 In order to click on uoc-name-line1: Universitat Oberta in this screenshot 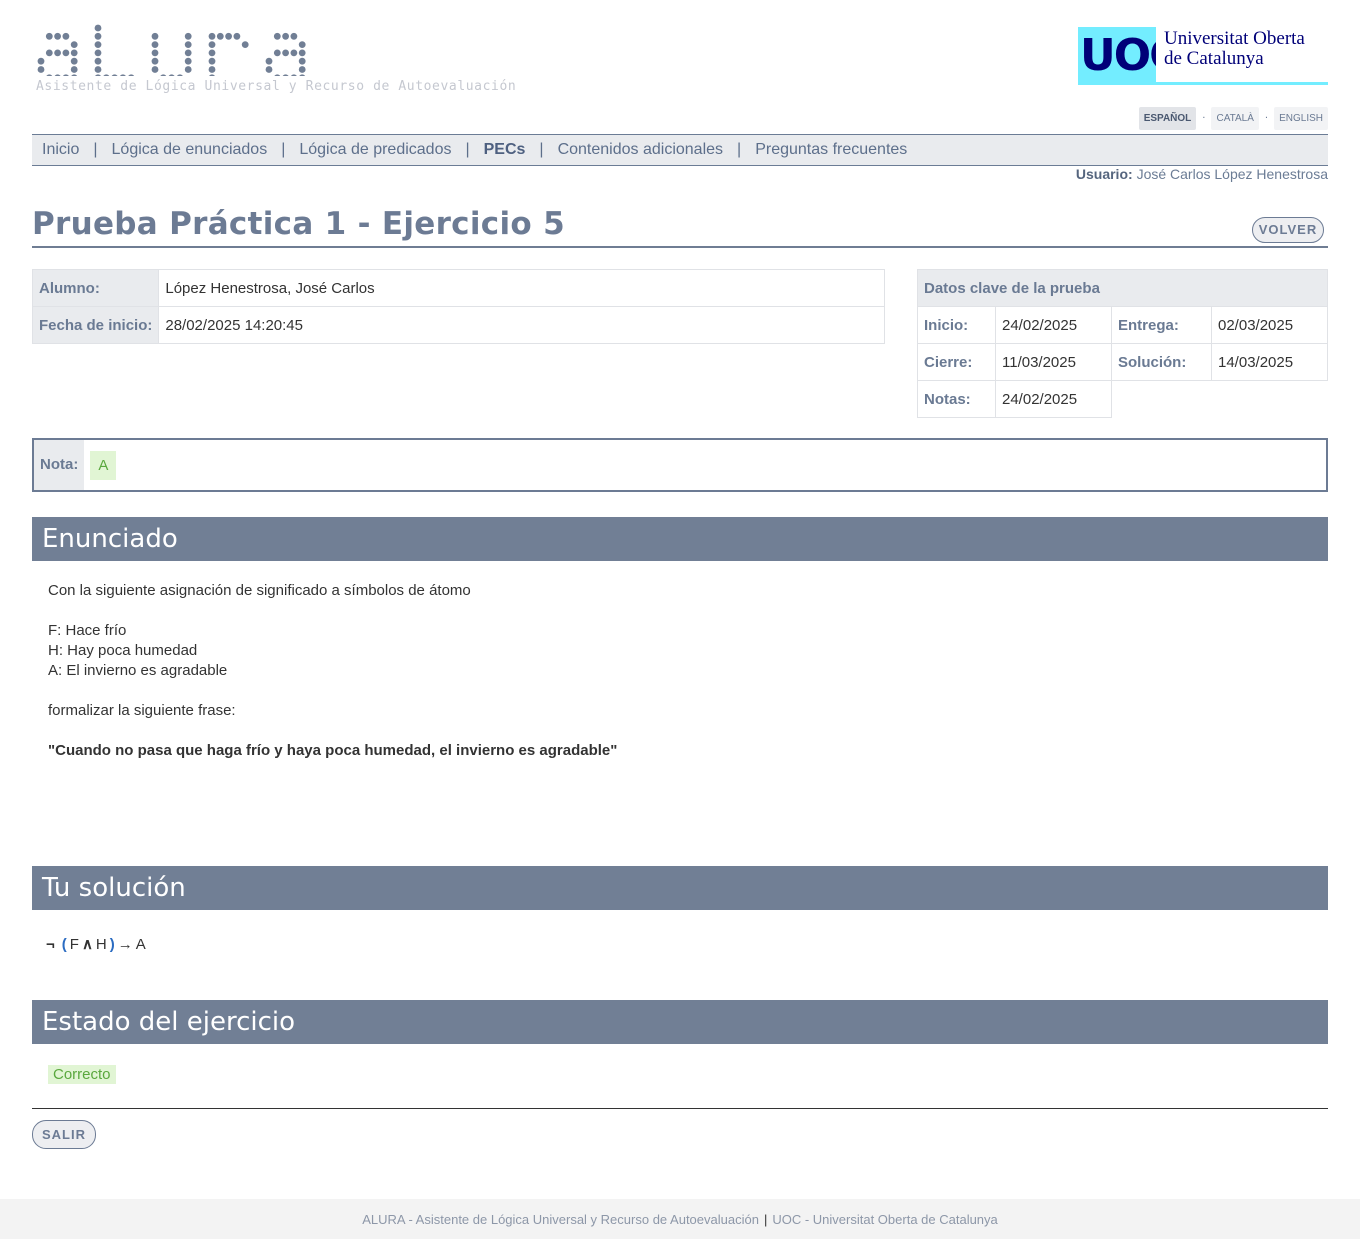, I will do `click(1234, 38)`.